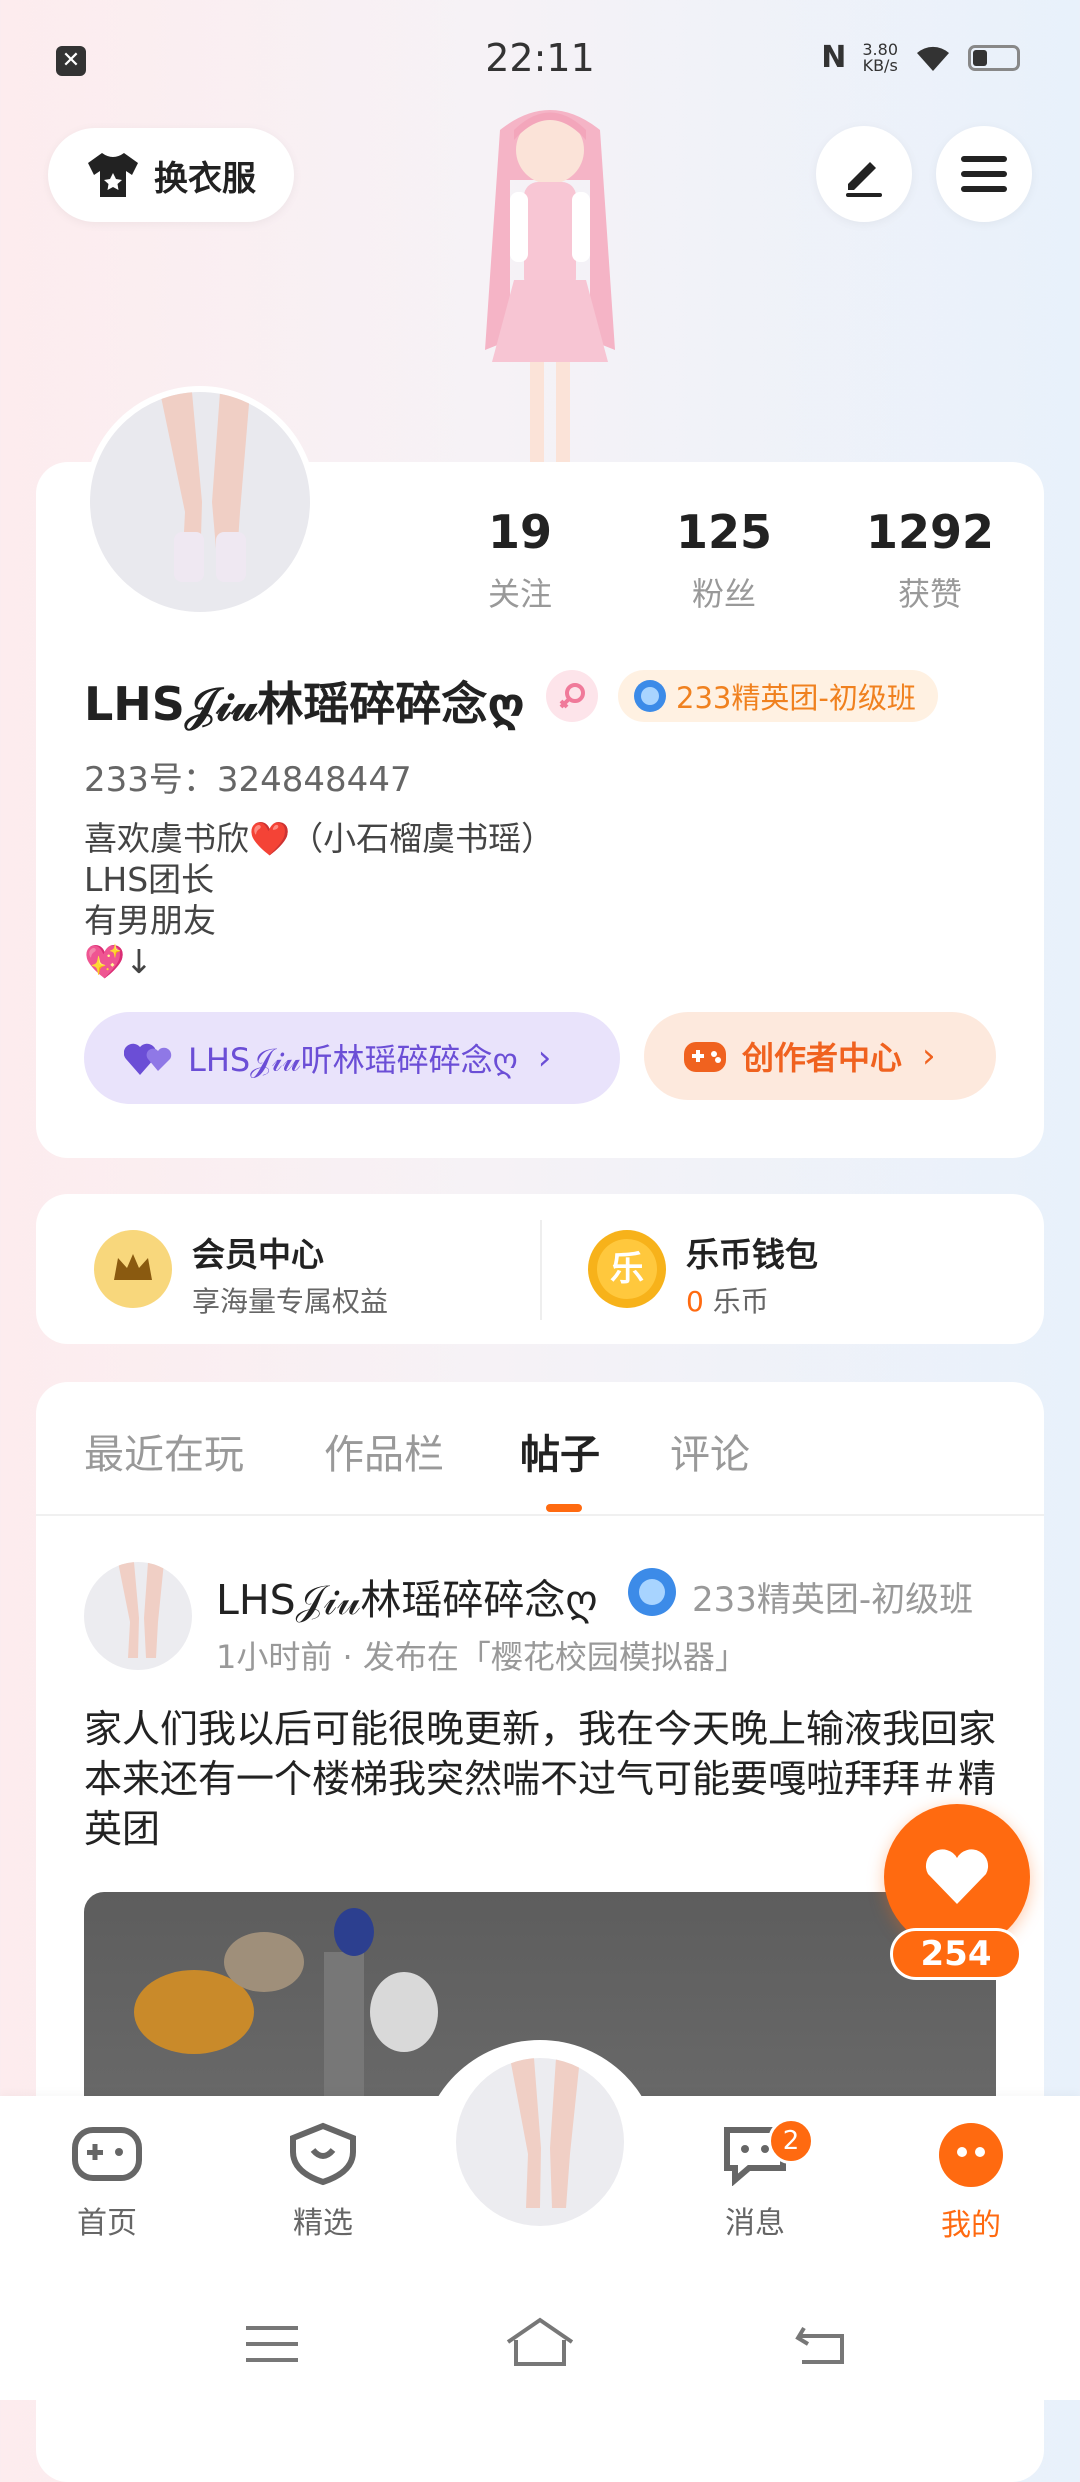 The width and height of the screenshot is (1080, 2482). I want to click on hearts-icon, so click(148, 1059).